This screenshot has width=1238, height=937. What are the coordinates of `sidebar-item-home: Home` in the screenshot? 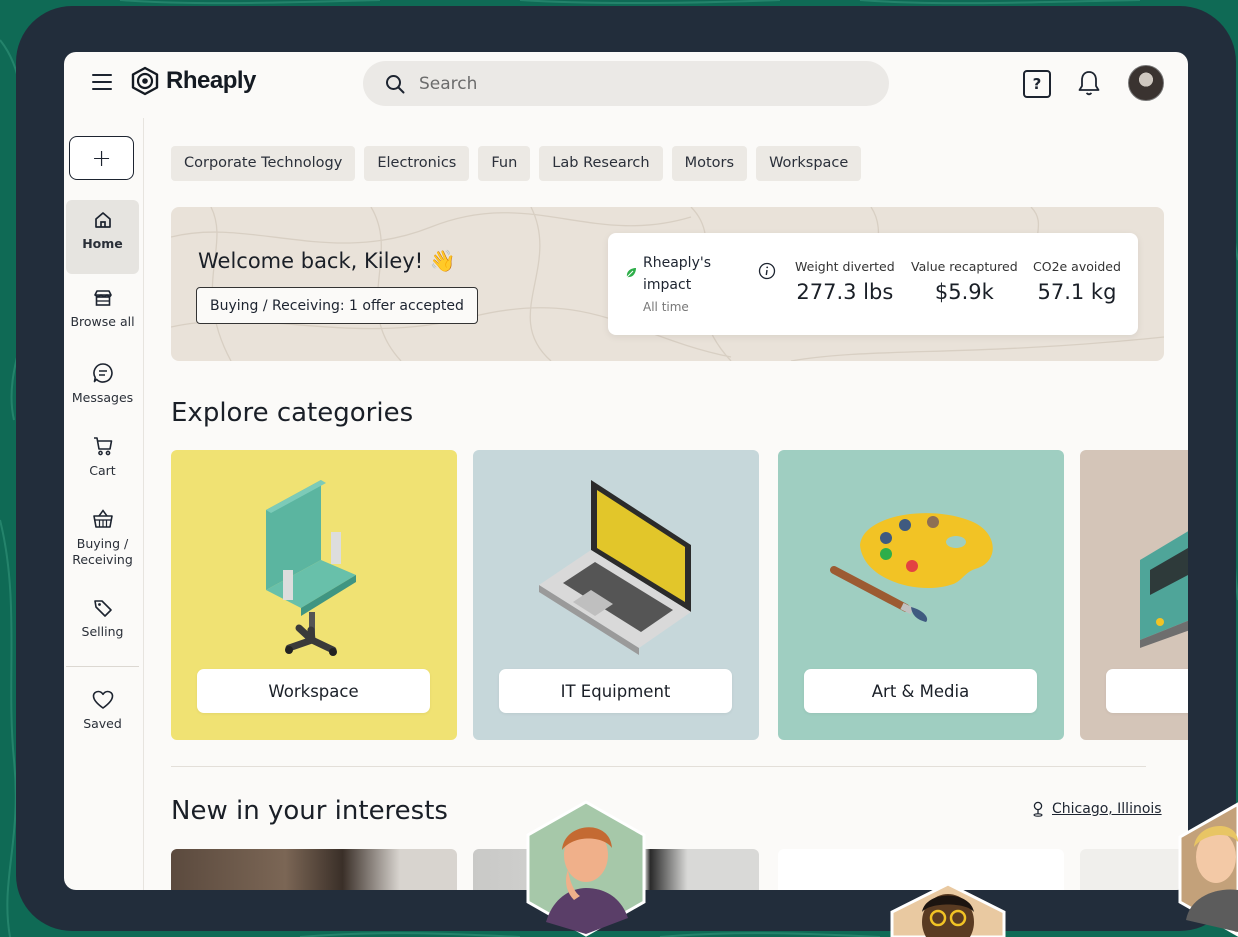 It's located at (102, 237).